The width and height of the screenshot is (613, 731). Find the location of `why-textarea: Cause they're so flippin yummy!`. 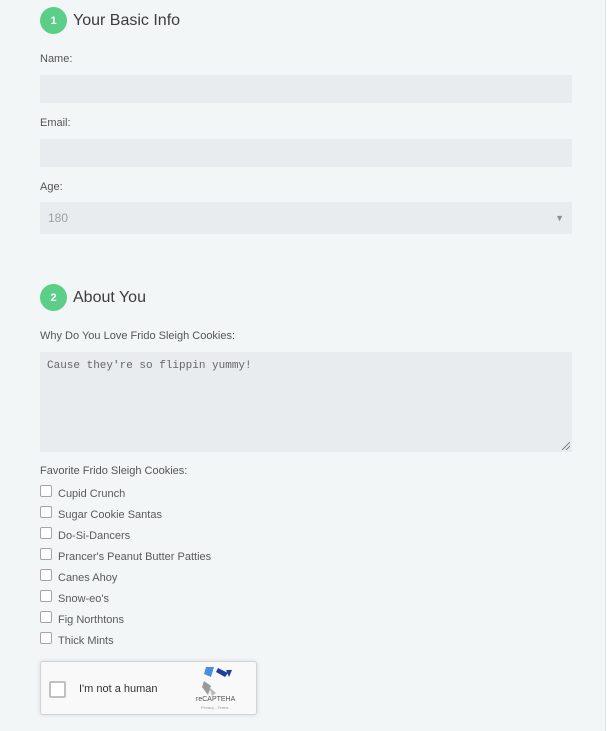

why-textarea: Cause they're so flippin yummy! is located at coordinates (306, 402).